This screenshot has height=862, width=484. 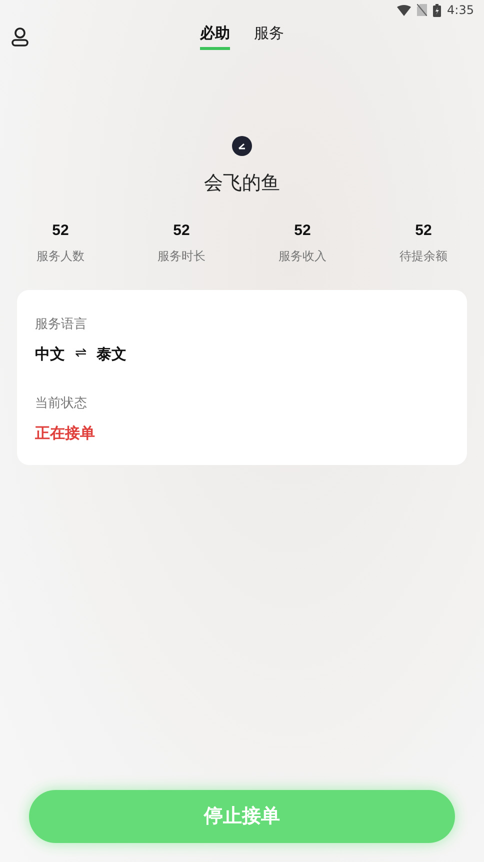 I want to click on battery-icon, so click(x=437, y=10).